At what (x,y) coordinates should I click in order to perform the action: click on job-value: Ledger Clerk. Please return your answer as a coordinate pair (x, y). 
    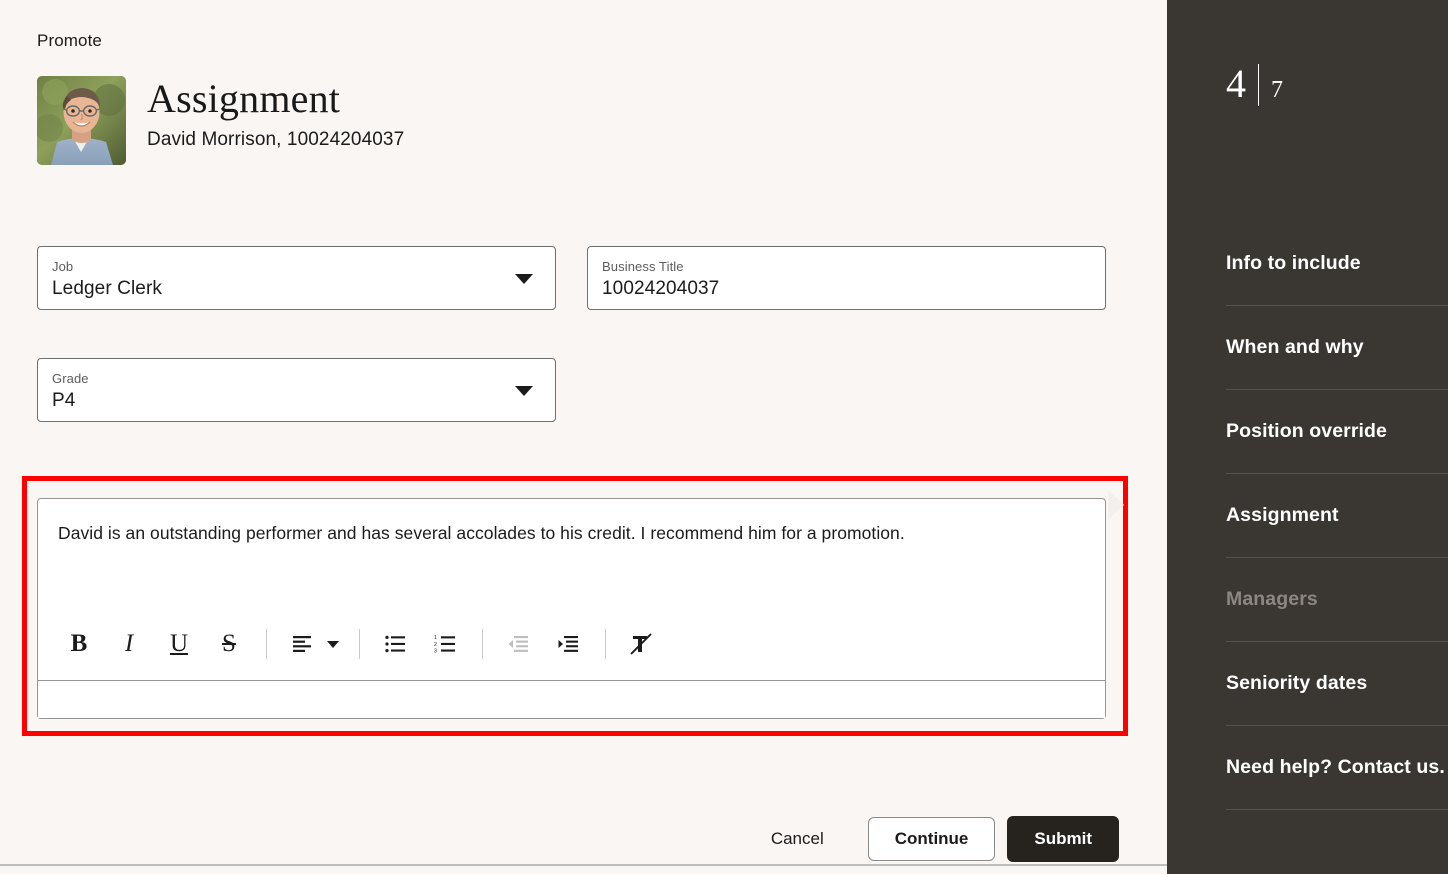
    Looking at the image, I should click on (107, 288).